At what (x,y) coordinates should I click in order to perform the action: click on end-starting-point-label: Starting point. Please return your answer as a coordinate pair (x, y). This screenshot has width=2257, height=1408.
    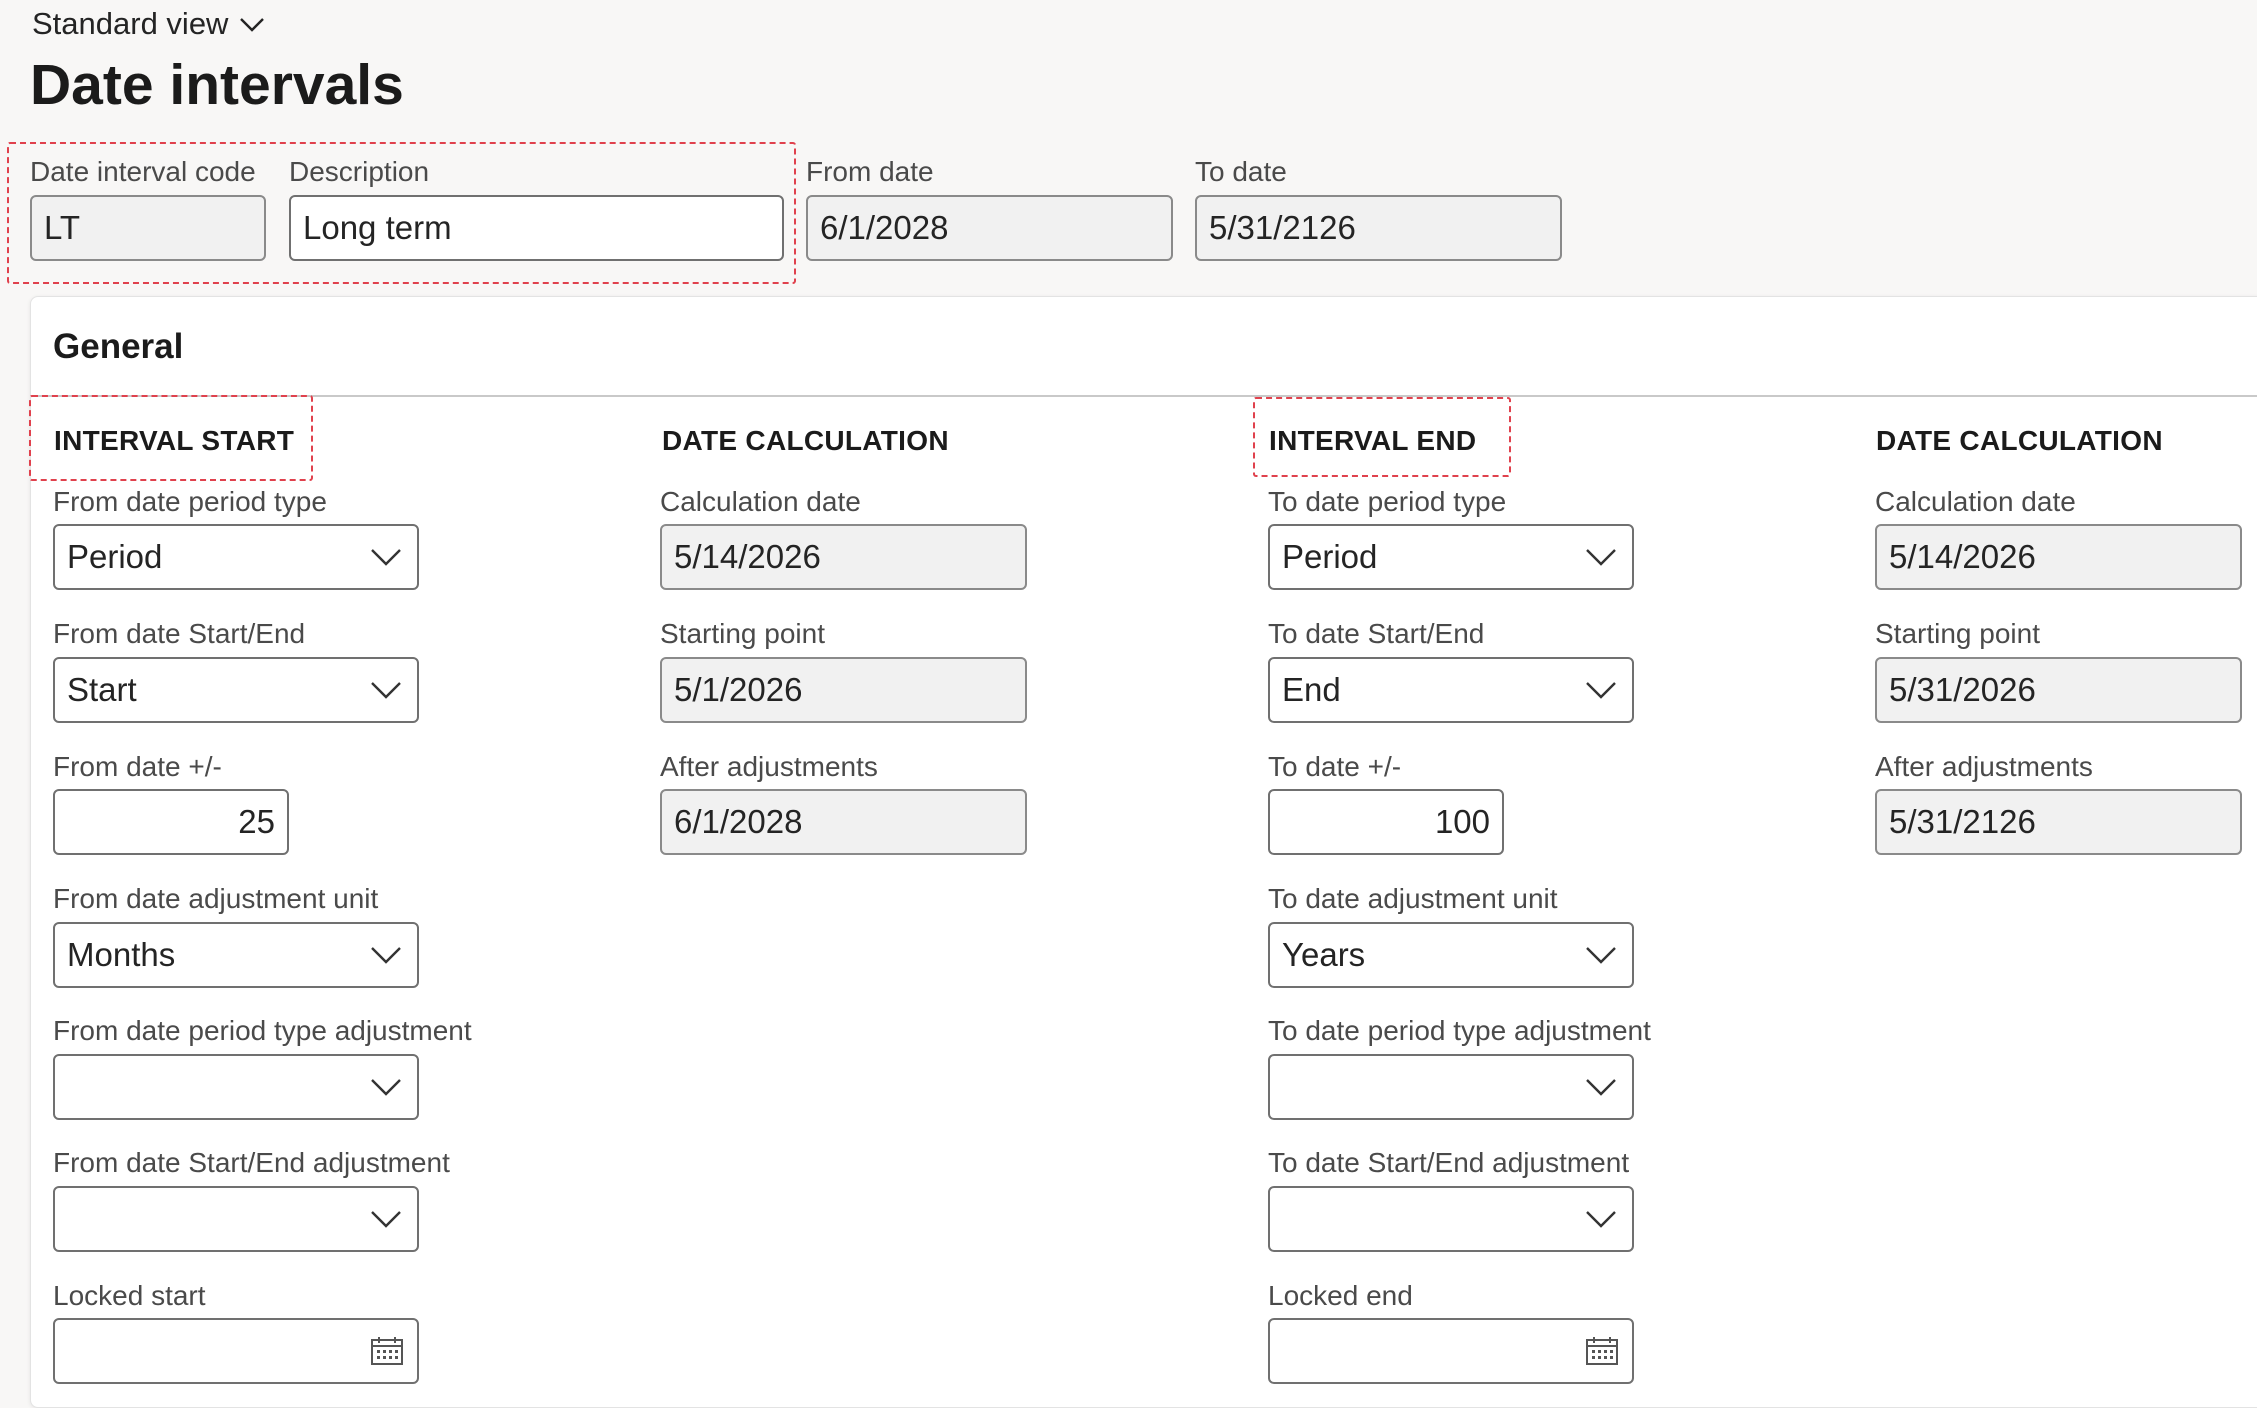
    Looking at the image, I should click on (1957, 633).